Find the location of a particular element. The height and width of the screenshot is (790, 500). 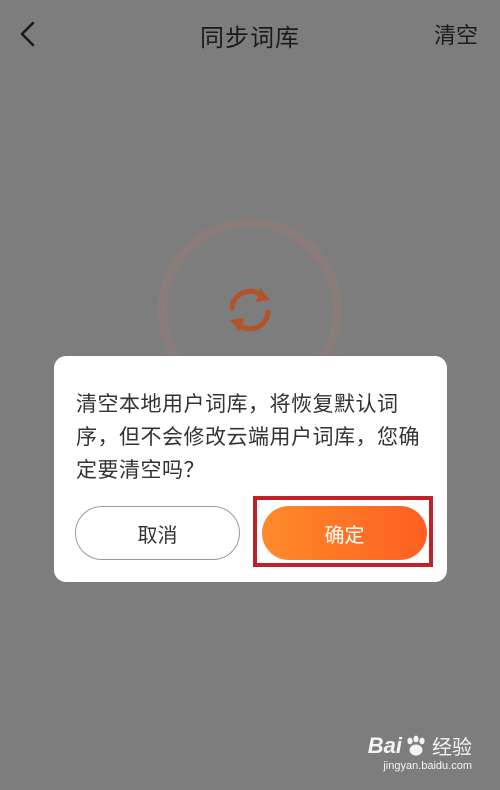

watermark-url: jingyan.baidu.com is located at coordinates (427, 766).